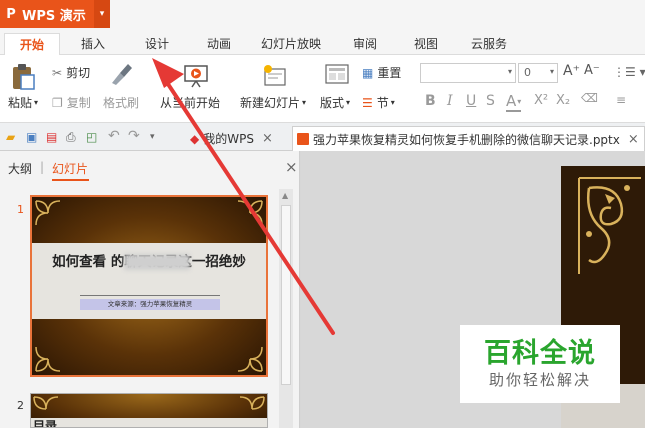  Describe the element at coordinates (552, 71) in the screenshot. I see `font-size-dropdown-icon: ▾` at that location.